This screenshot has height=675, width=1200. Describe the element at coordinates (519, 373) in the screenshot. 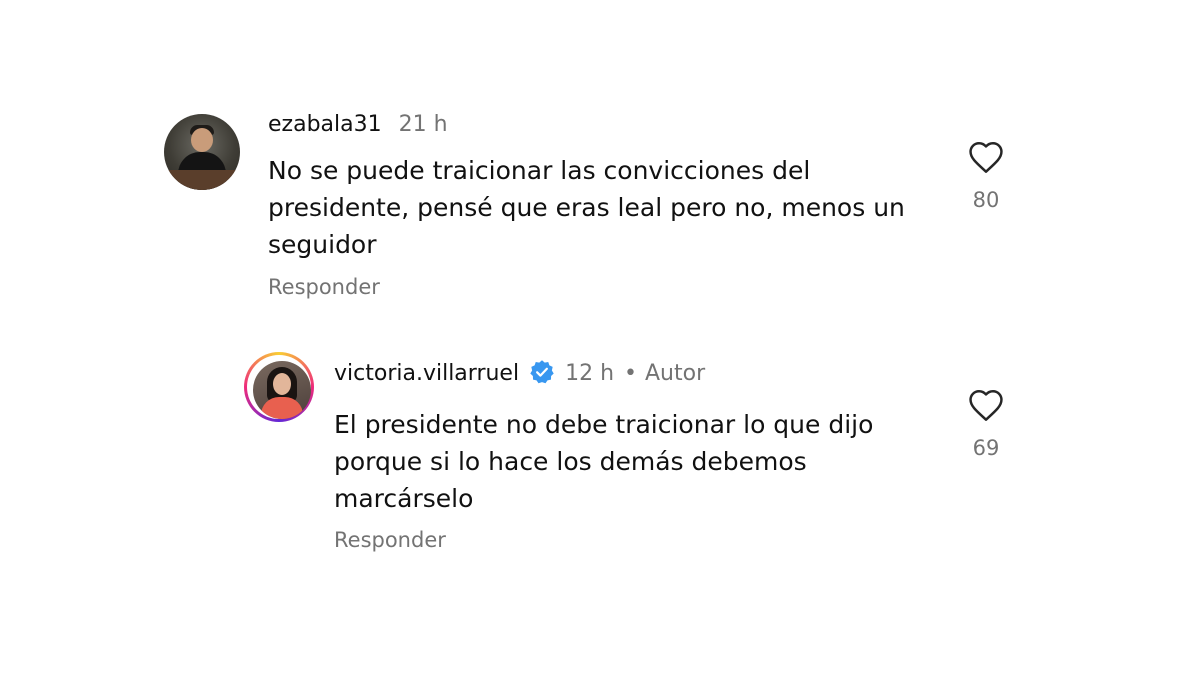

I see `comment-header: victoria.villarruel 12 h • Autor` at that location.